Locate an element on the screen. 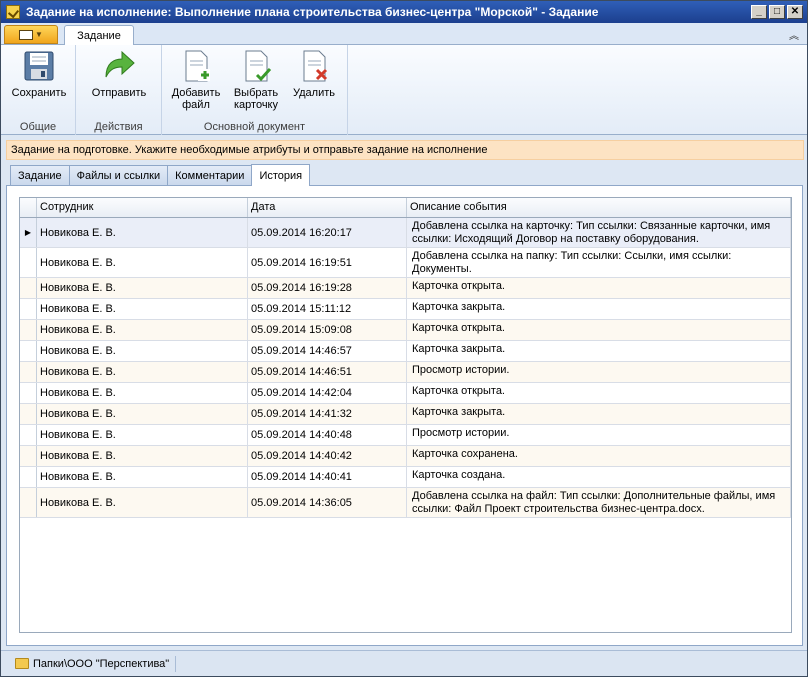 The height and width of the screenshot is (677, 808). cell-date: 05.09.2014 14:42:04 is located at coordinates (327, 393).